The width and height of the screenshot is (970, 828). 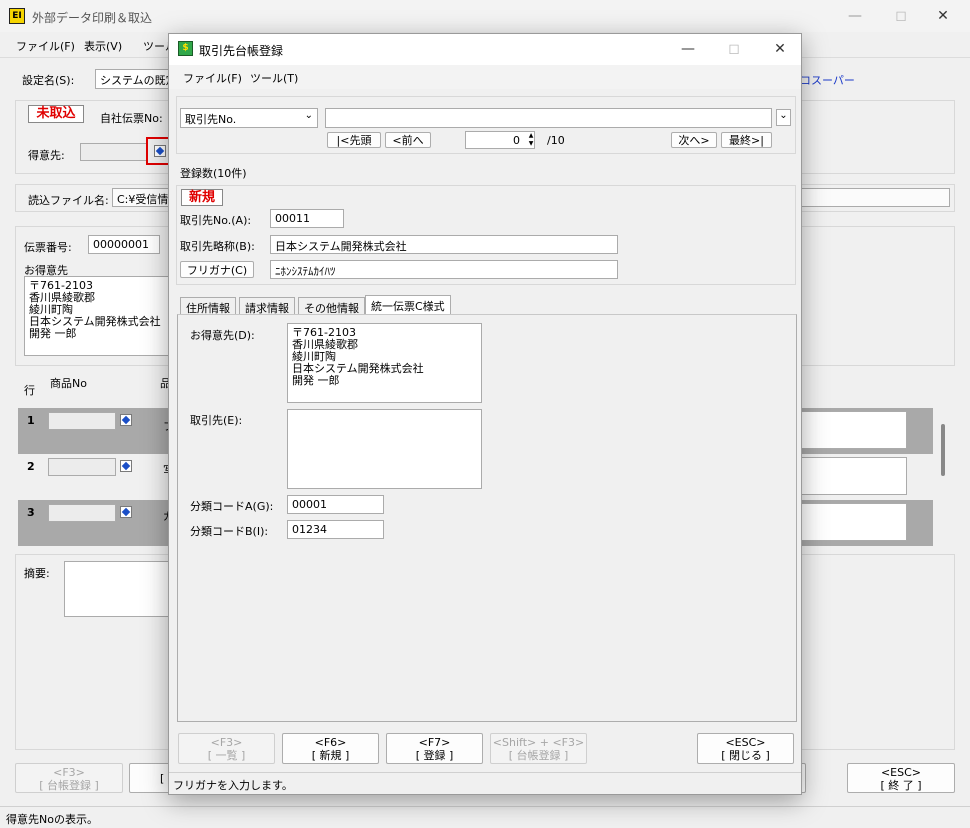 What do you see at coordinates (694, 140) in the screenshot?
I see `next-button: 次へ>` at bounding box center [694, 140].